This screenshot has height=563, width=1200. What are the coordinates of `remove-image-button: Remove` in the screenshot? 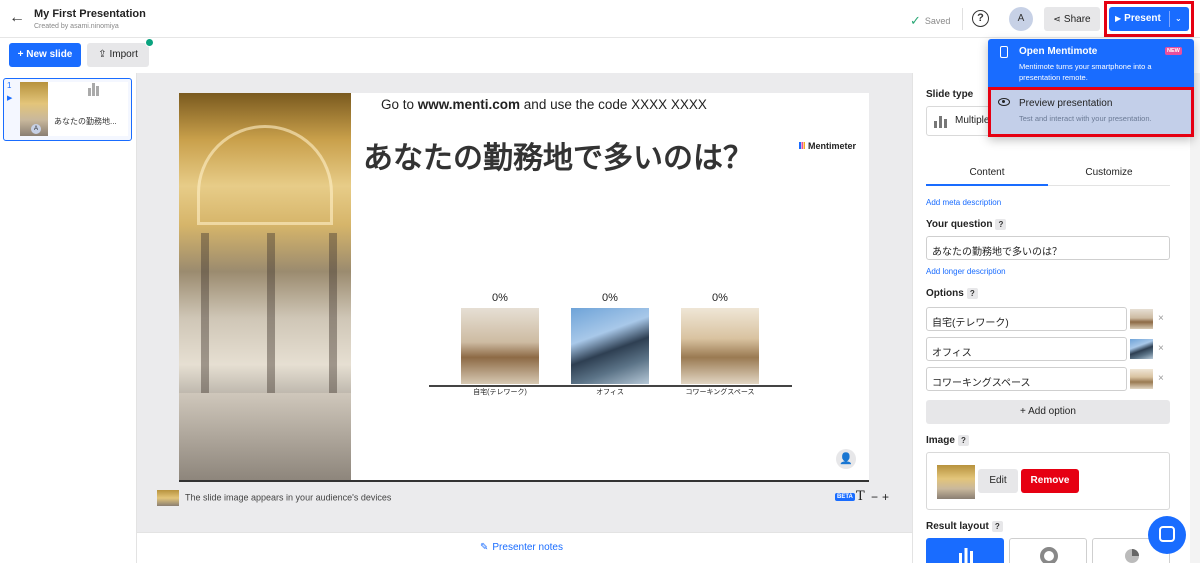 It's located at (1050, 481).